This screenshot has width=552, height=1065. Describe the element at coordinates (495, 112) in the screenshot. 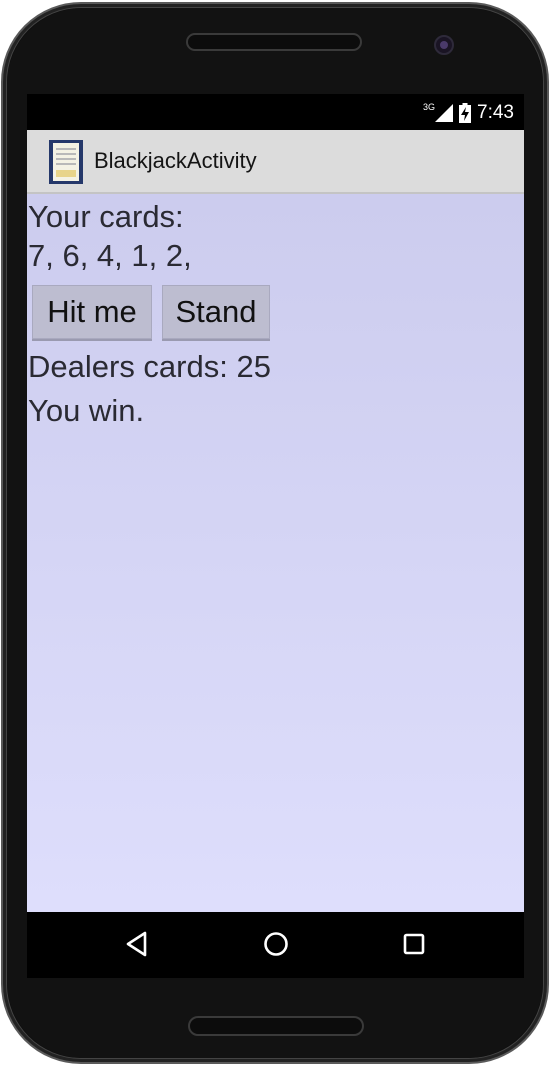

I see `status-clock: 7:43` at that location.